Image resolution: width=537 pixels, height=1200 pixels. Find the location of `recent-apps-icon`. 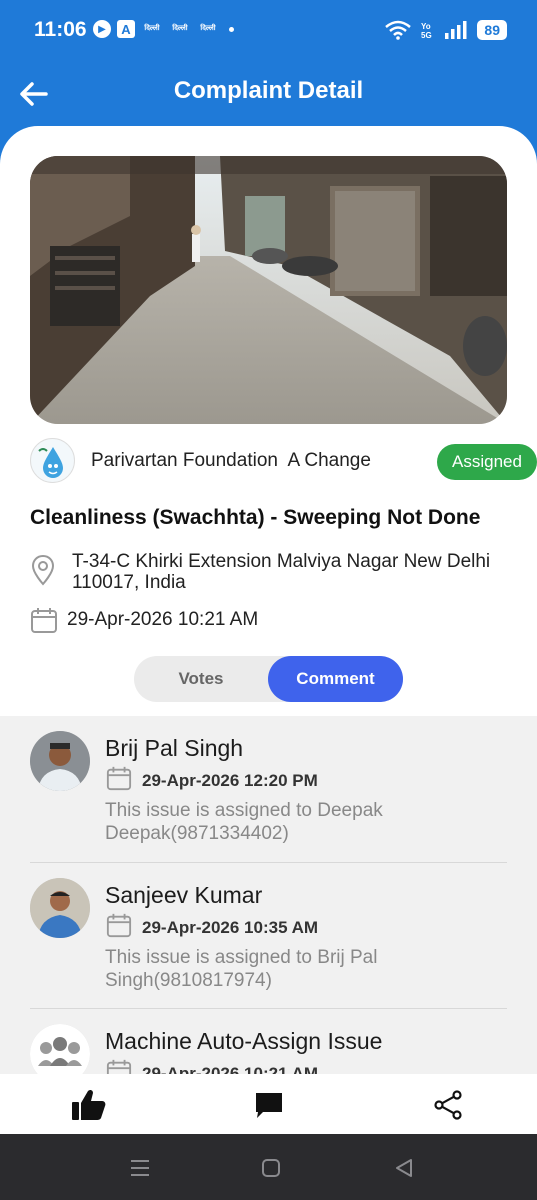

recent-apps-icon is located at coordinates (140, 1168).